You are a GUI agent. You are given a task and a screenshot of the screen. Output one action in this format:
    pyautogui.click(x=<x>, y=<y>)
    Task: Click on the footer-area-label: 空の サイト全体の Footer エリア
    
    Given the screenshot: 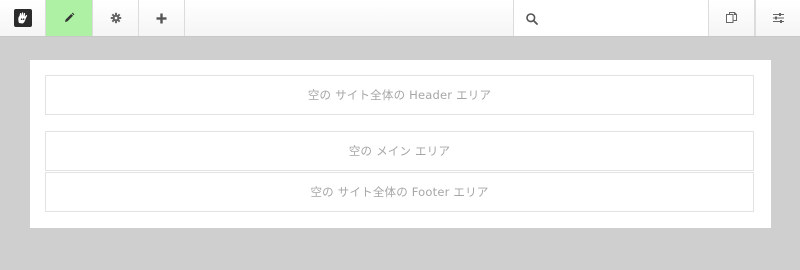 What is the action you would take?
    pyautogui.click(x=399, y=192)
    